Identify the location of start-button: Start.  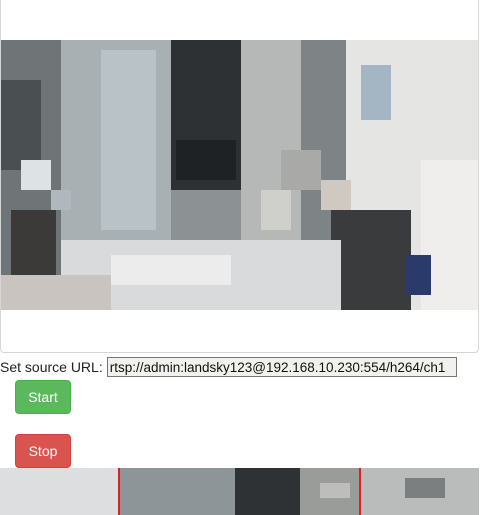
(43, 397).